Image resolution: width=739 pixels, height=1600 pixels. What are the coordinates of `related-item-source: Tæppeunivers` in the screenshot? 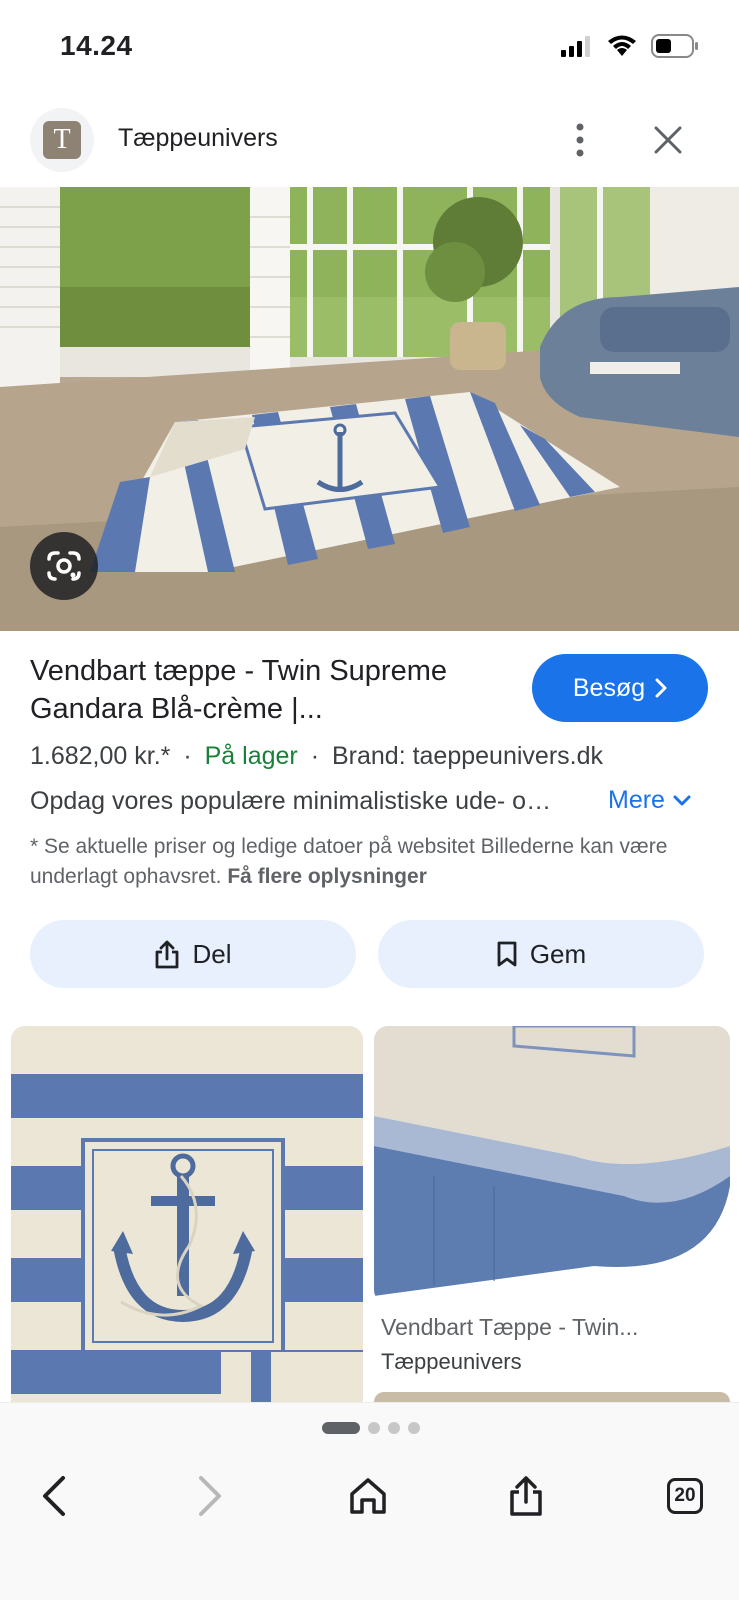 It's located at (451, 1361).